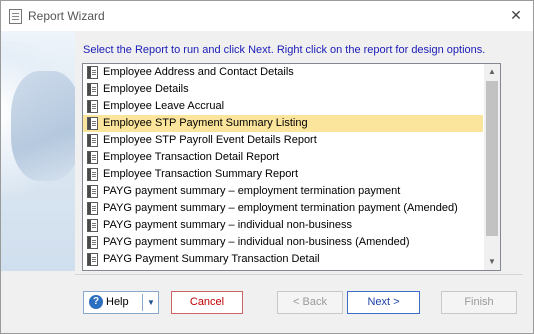  I want to click on scroll-up-icon: ▲, so click(492, 72).